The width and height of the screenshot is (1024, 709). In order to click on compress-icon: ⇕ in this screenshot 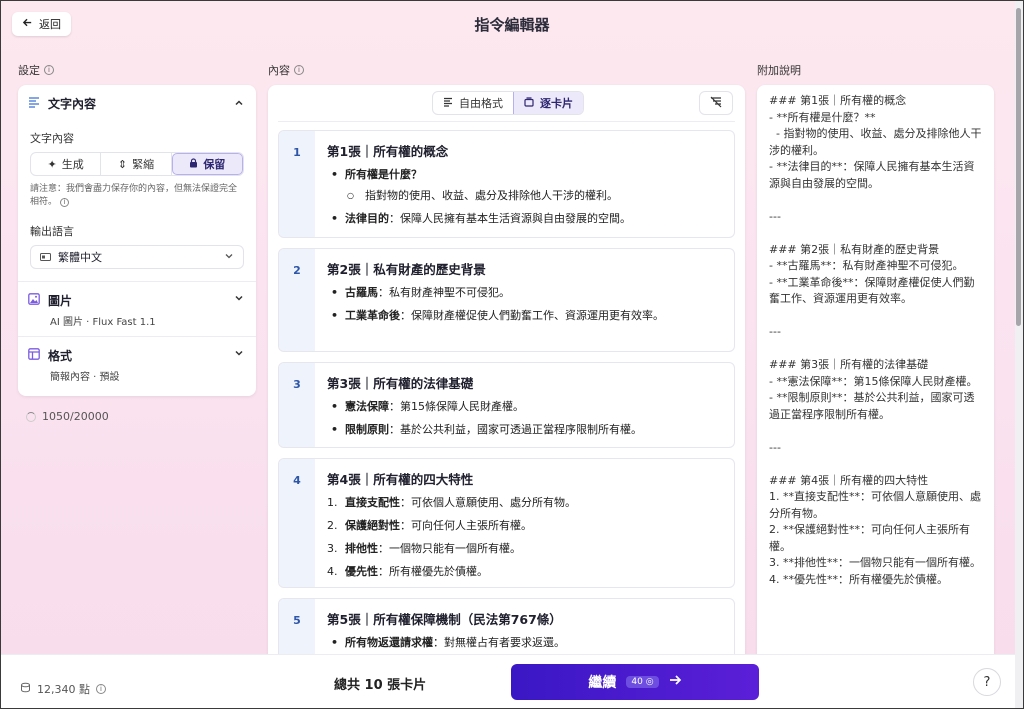, I will do `click(122, 164)`.